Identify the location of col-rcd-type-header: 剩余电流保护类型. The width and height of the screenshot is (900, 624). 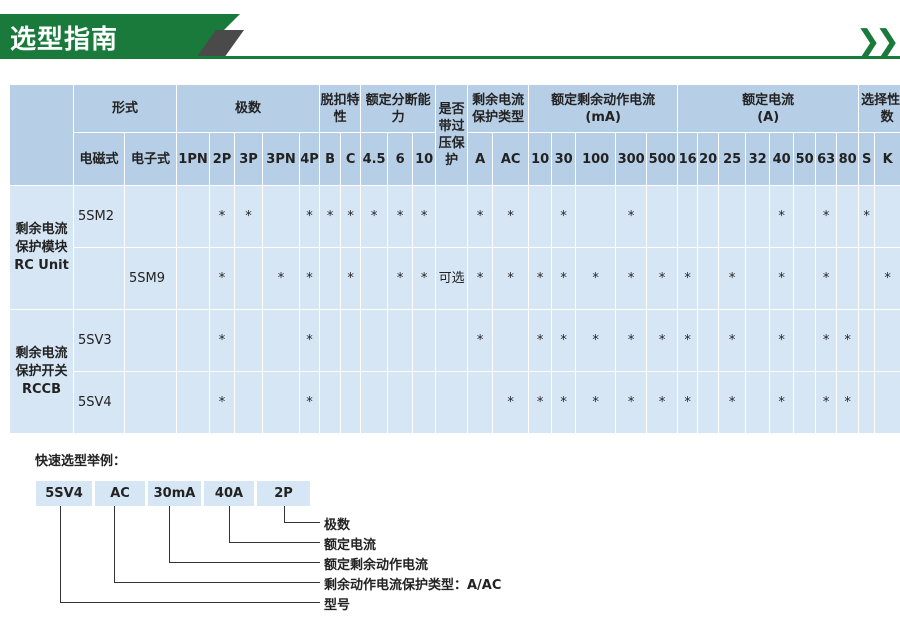
(498, 108).